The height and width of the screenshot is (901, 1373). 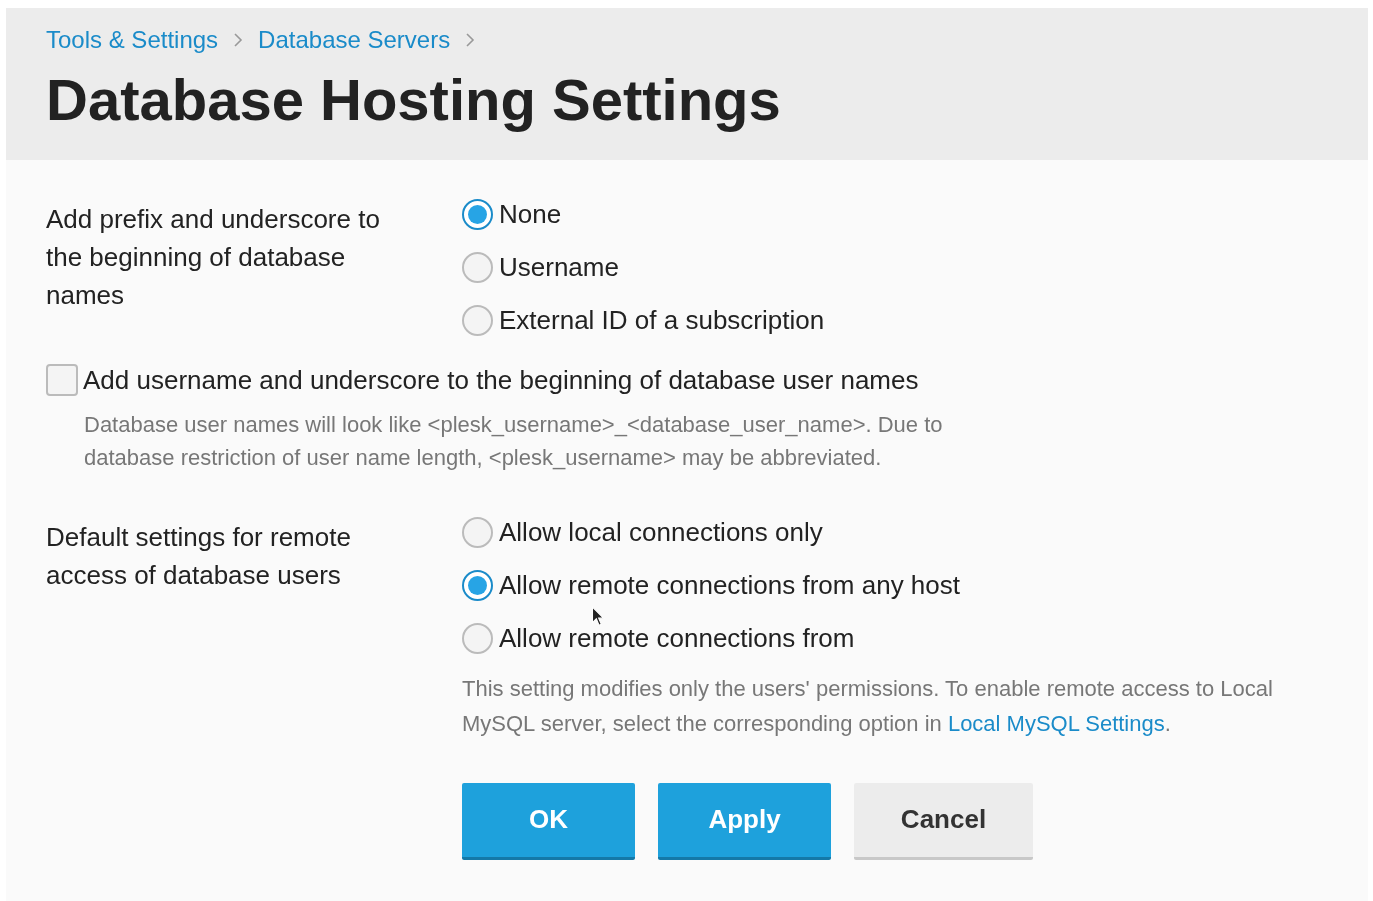 I want to click on radio-option: Allow remote connections from any host, so click(x=895, y=585).